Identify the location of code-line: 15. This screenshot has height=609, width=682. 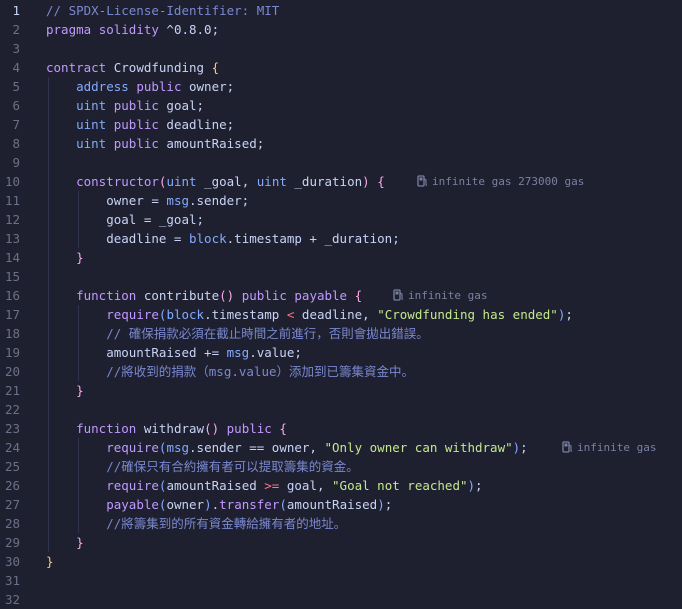
(341, 276).